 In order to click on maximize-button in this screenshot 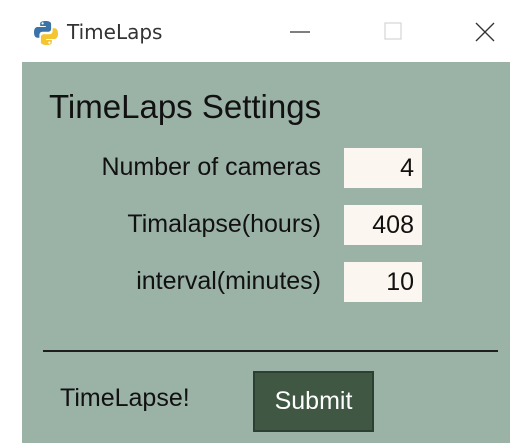, I will do `click(393, 32)`.